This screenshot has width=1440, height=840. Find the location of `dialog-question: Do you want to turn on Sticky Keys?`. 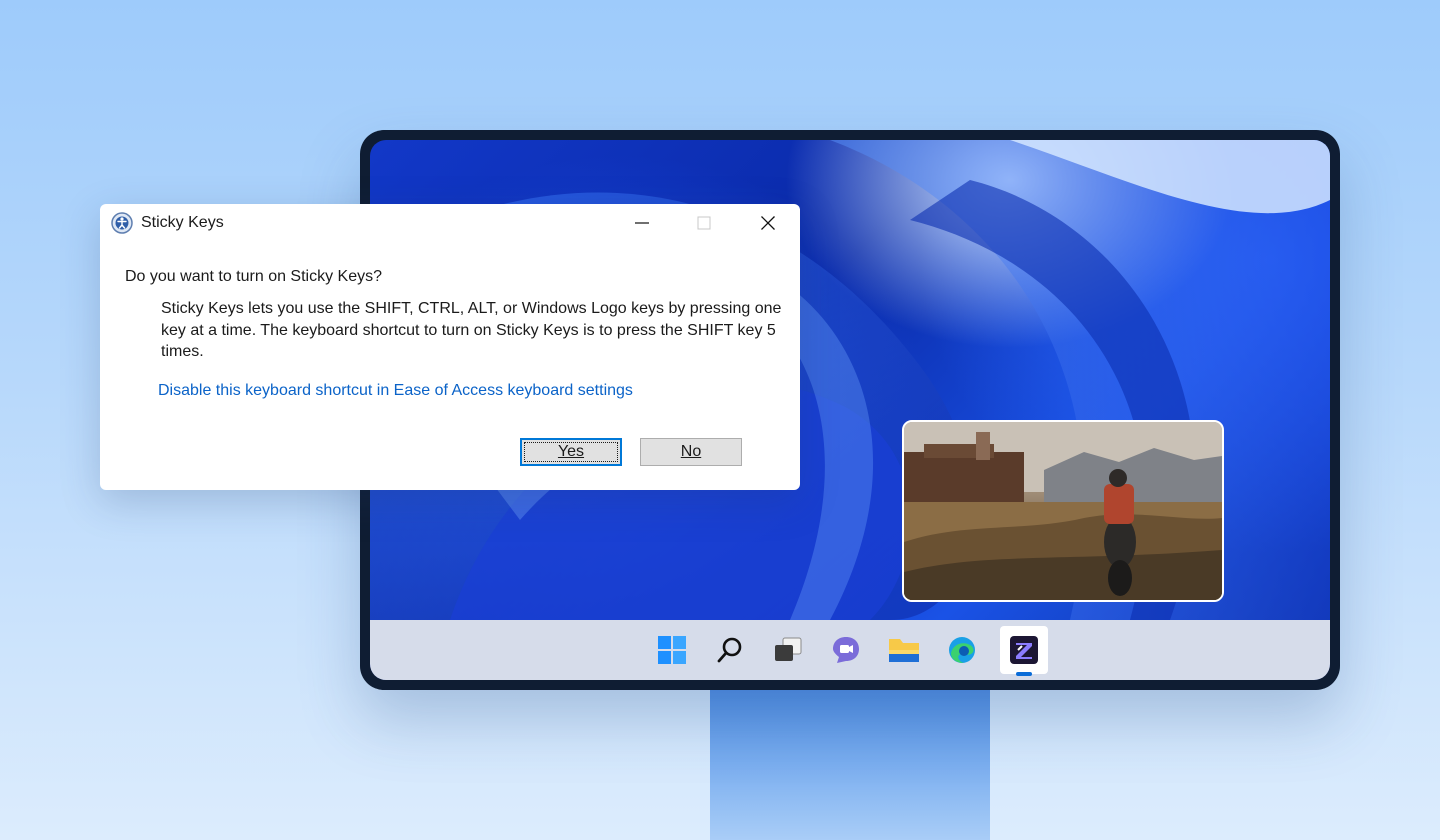

dialog-question: Do you want to turn on Sticky Keys? is located at coordinates (254, 276).